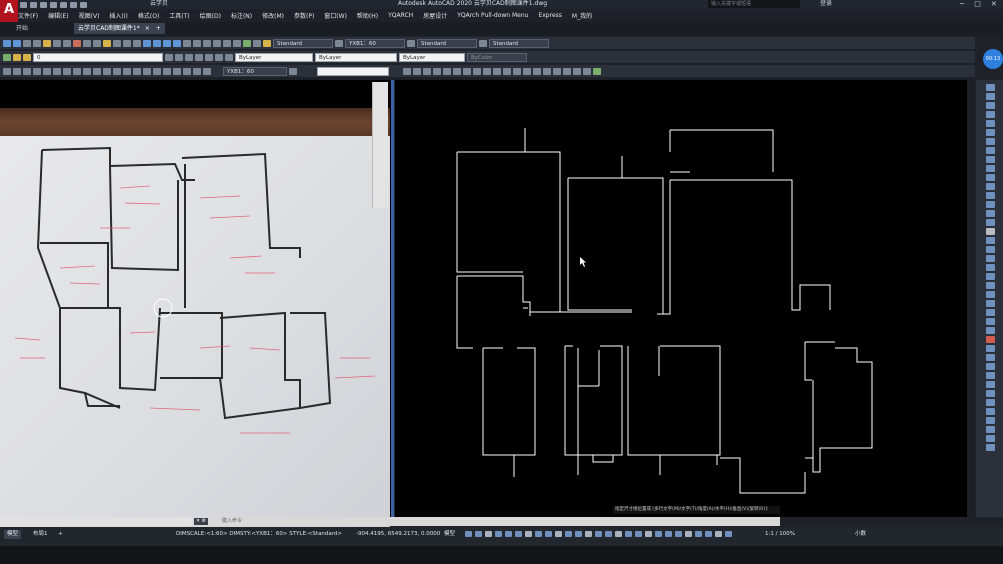 The image size is (1003, 564). I want to click on wipeout-icon, so click(990, 429).